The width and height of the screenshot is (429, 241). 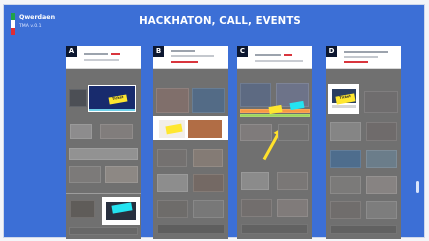 What do you see at coordinates (13, 17) in the screenshot?
I see `flag-stripe-green` at bounding box center [13, 17].